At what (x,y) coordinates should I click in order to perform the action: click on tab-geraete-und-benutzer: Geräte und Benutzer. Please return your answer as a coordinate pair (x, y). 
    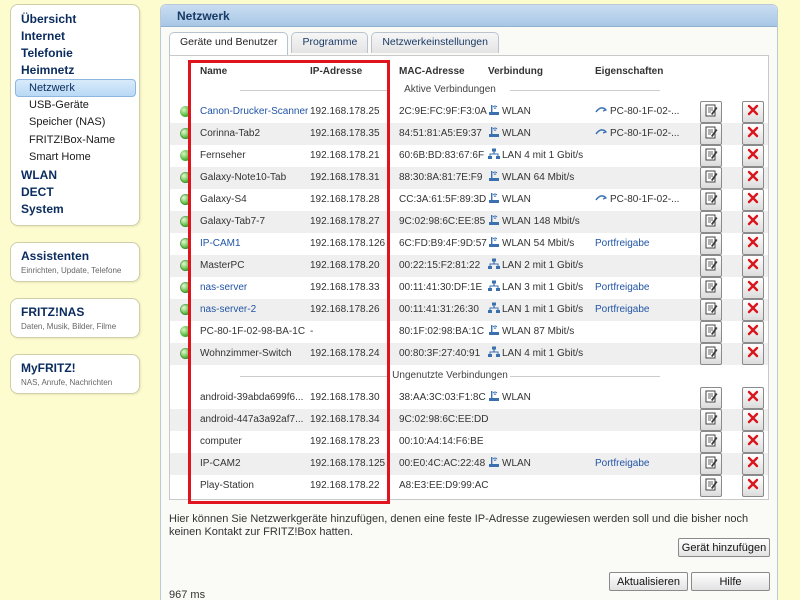
    Looking at the image, I should click on (229, 43).